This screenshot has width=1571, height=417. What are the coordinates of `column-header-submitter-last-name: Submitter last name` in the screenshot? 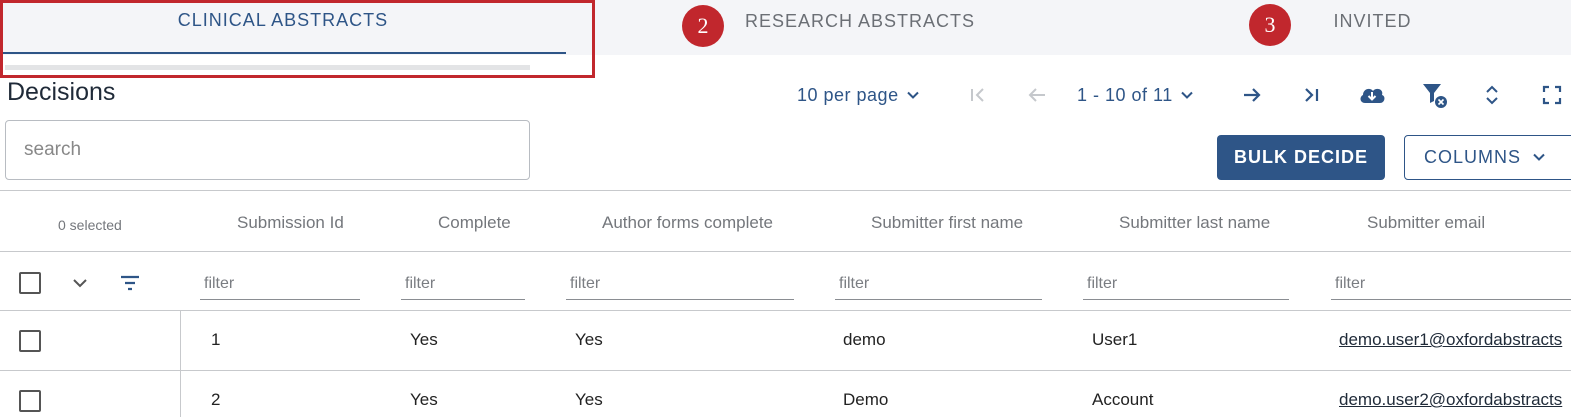 It's located at (1194, 223).